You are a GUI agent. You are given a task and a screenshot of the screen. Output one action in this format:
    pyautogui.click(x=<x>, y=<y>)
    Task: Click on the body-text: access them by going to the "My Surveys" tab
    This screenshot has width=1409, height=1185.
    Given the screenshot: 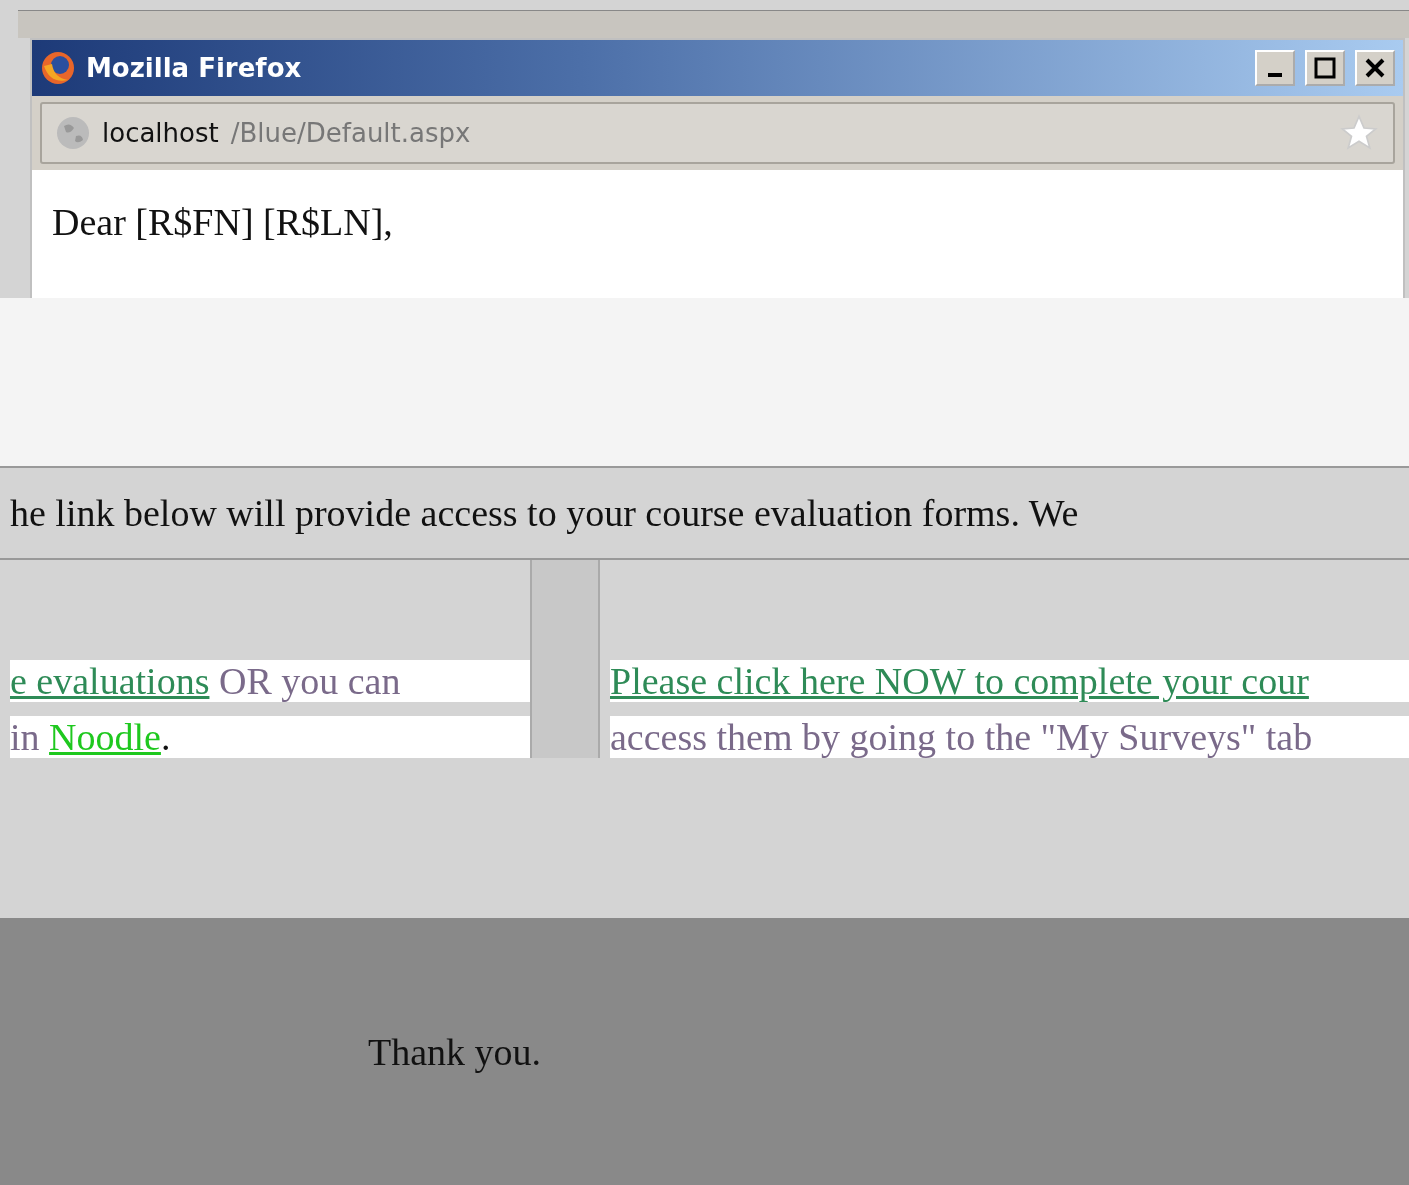 What is the action you would take?
    pyautogui.click(x=961, y=737)
    